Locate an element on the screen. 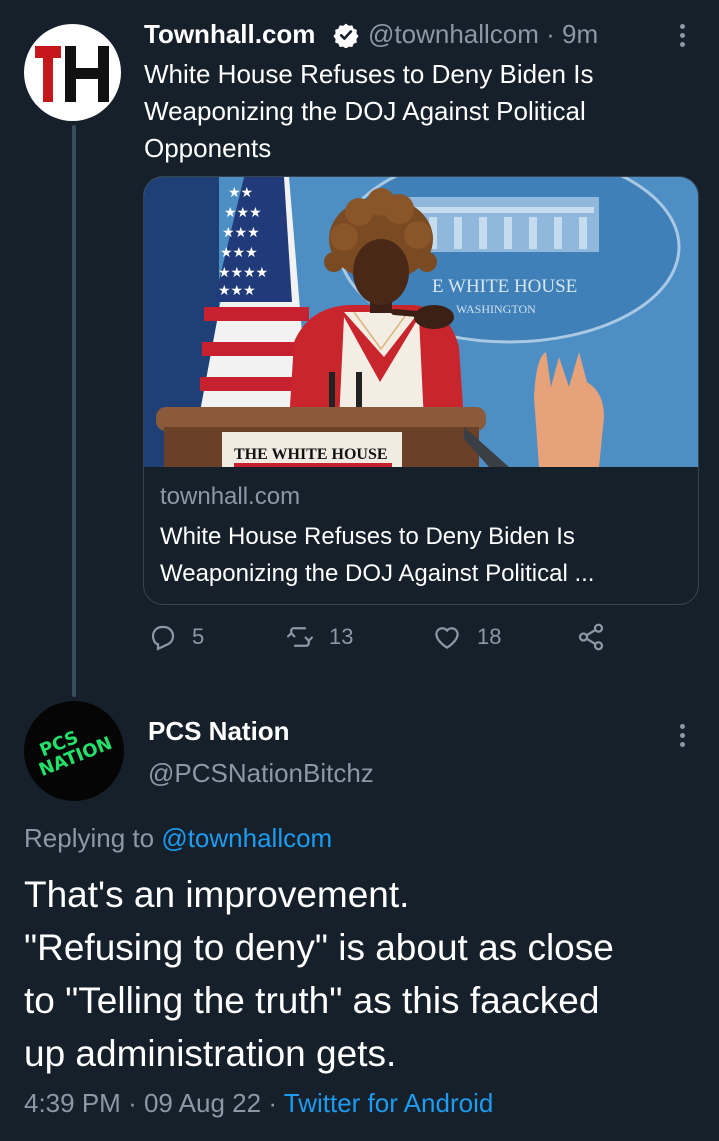 This screenshot has width=719, height=1141. tweet2-handle: @PCSNationBitchz is located at coordinates (261, 773).